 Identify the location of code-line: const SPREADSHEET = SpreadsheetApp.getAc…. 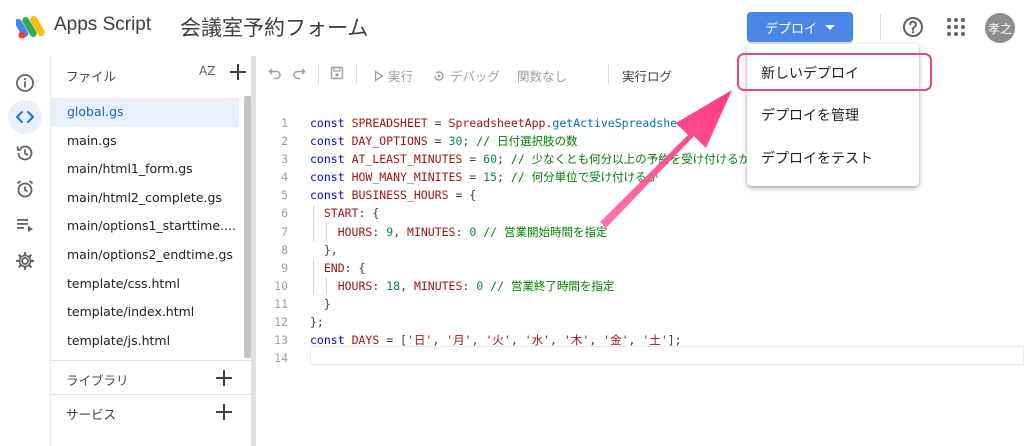
(511, 123).